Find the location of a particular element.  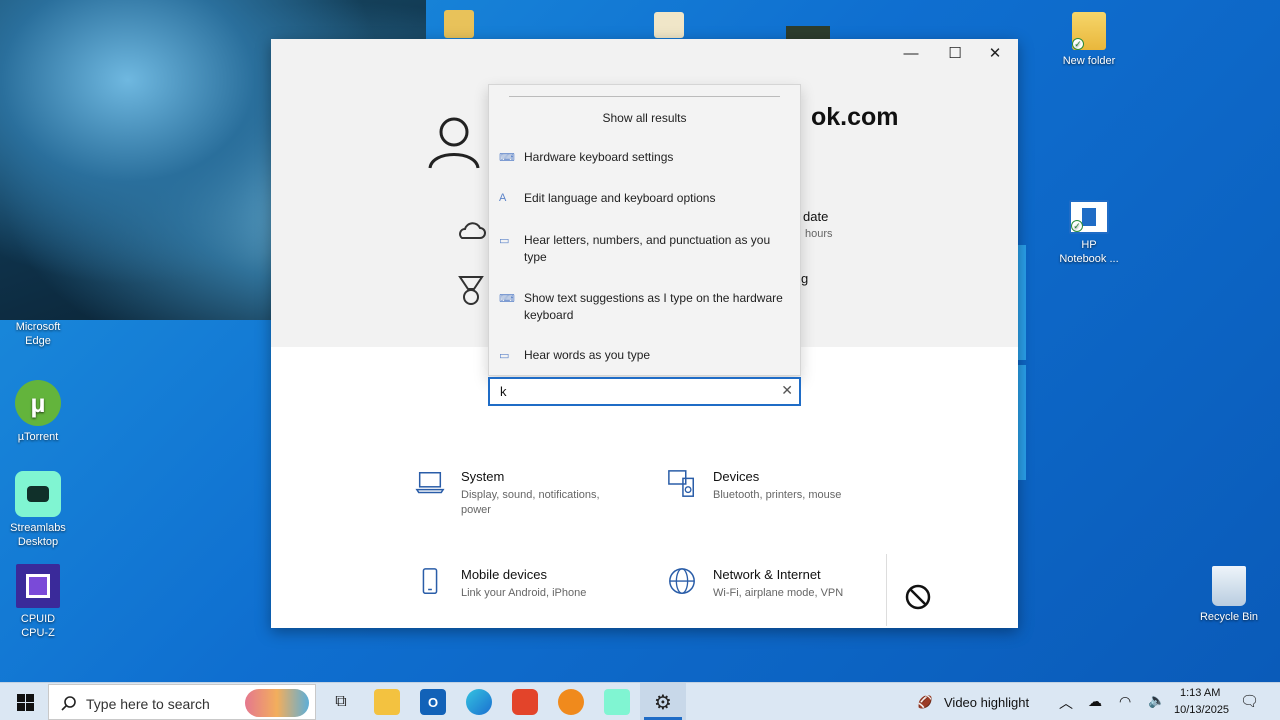

maximize-button: ☐ is located at coordinates (955, 54).